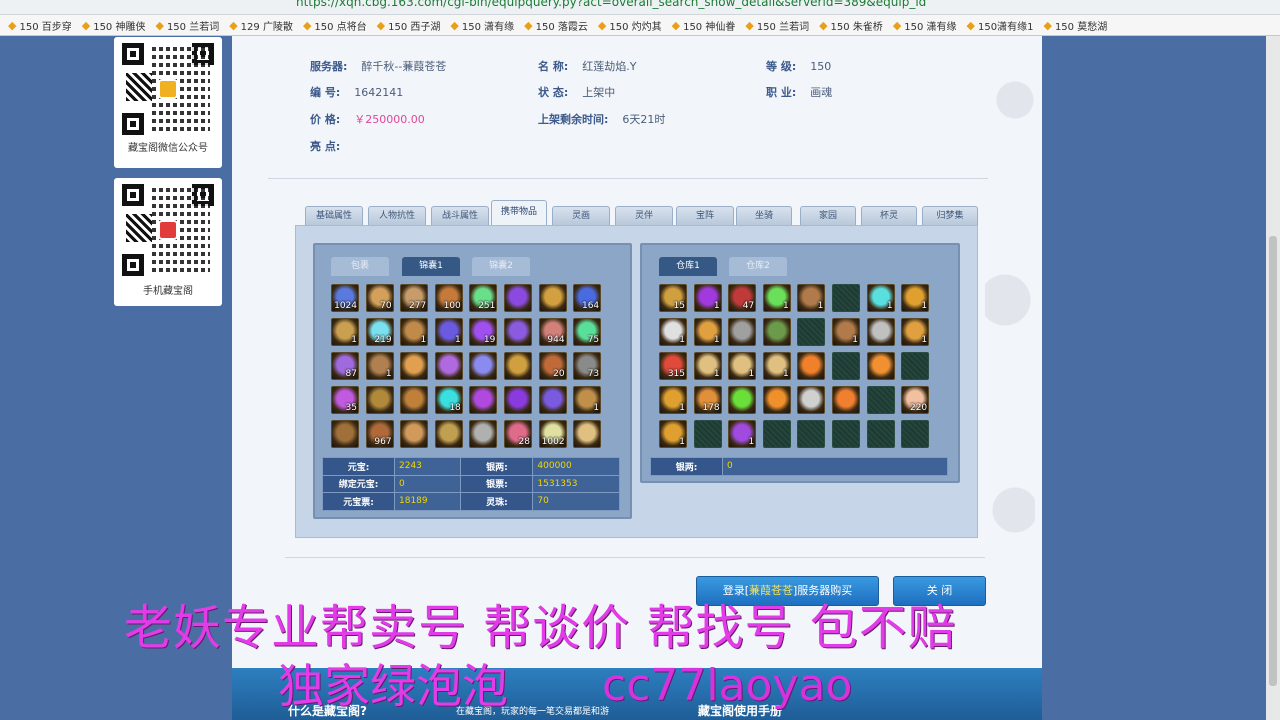 This screenshot has height=720, width=1280. I want to click on item-slot: 219, so click(379, 332).